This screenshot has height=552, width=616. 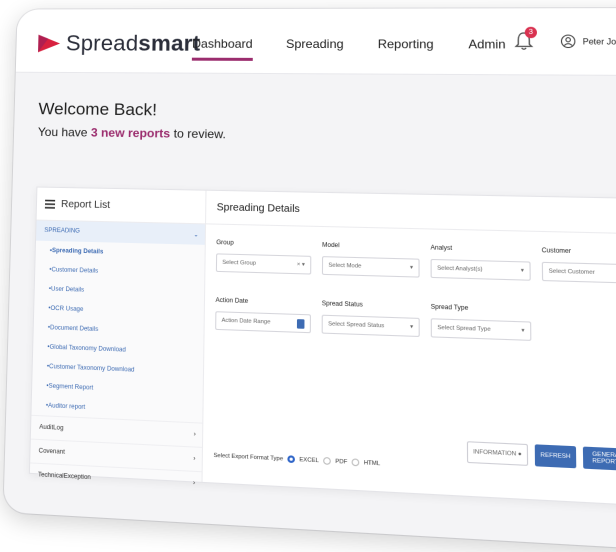 I want to click on nav-admin: Admin, so click(x=486, y=44).